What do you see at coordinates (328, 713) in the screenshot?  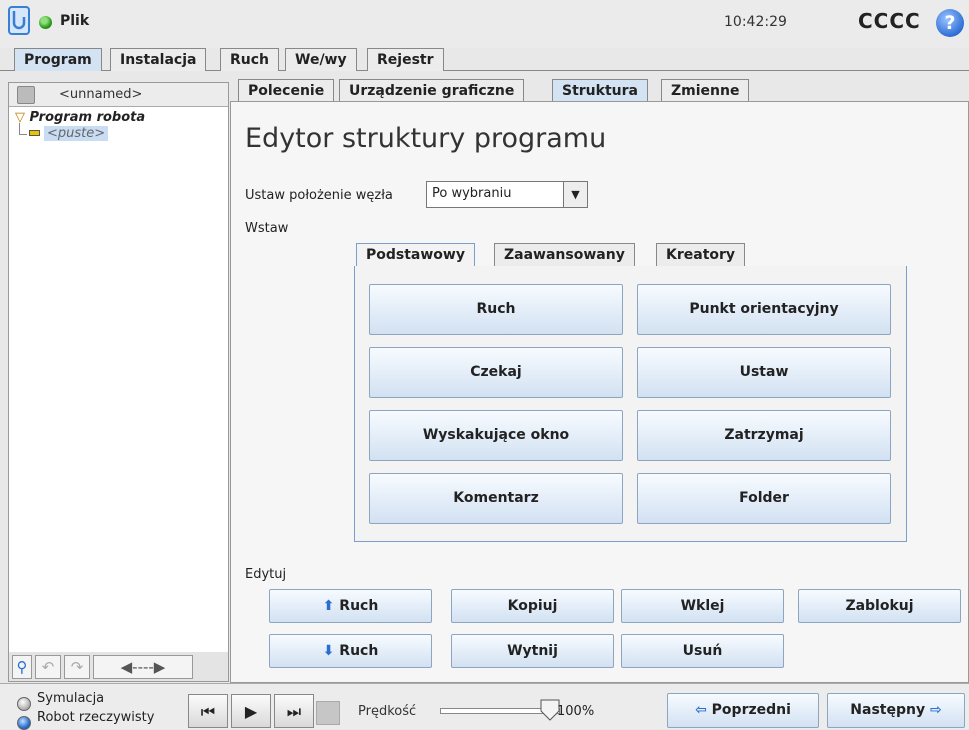 I see `stop-icon` at bounding box center [328, 713].